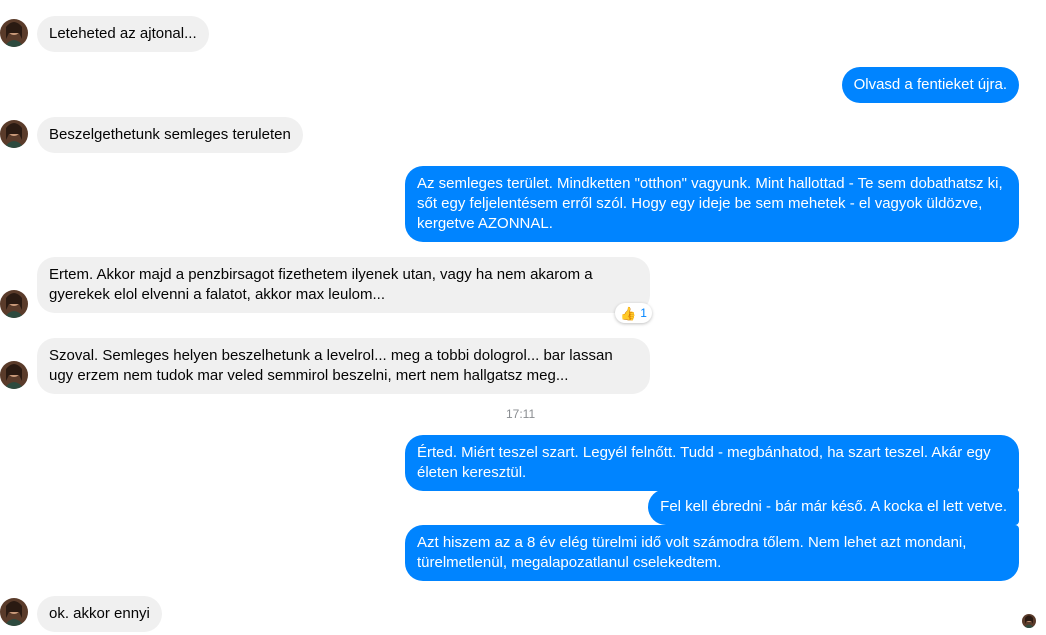  I want to click on message-bubble: Olvasd a fentieket újra., so click(930, 85).